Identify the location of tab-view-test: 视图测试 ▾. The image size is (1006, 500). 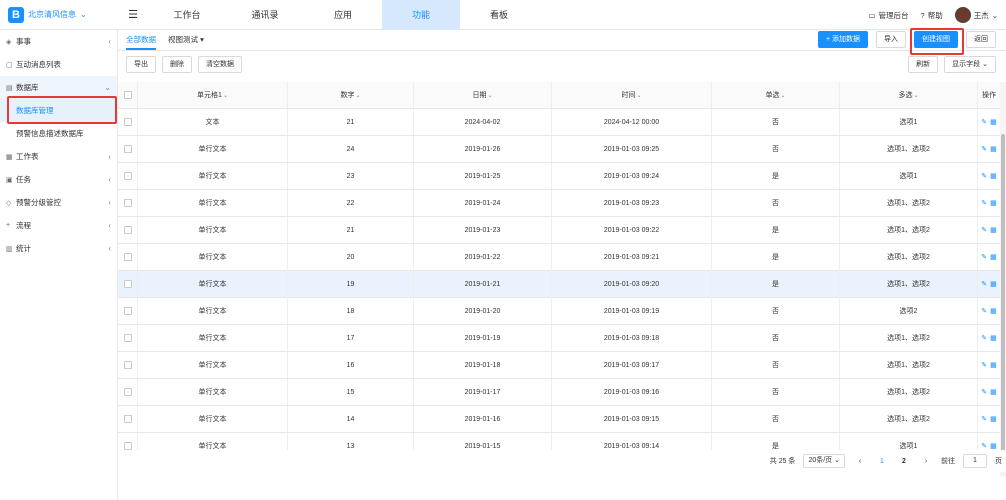
(186, 39).